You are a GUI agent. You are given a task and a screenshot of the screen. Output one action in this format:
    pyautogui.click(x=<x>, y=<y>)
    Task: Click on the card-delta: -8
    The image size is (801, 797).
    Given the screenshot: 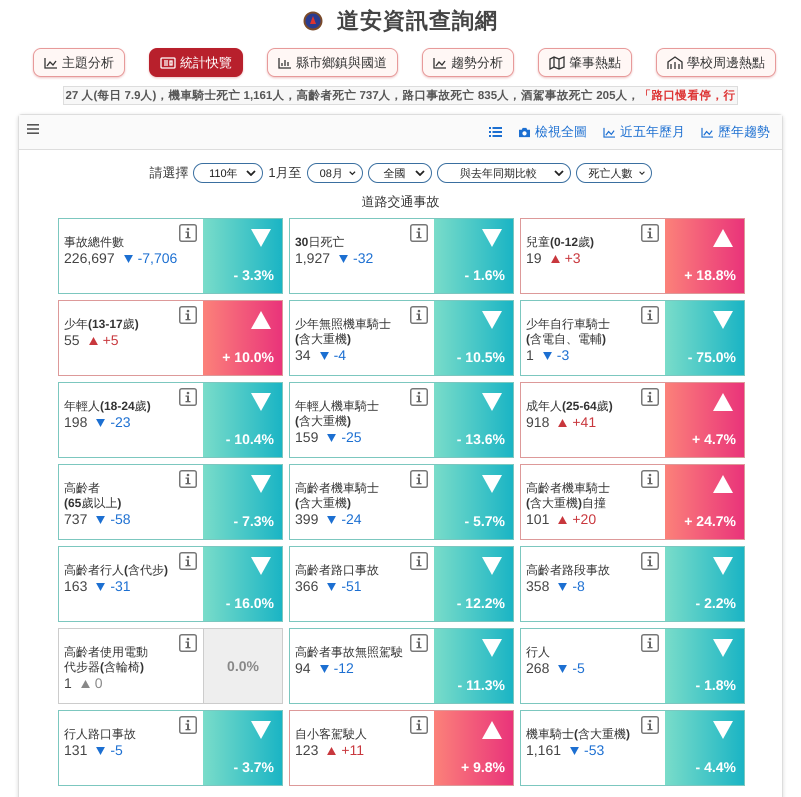 What is the action you would take?
    pyautogui.click(x=578, y=586)
    